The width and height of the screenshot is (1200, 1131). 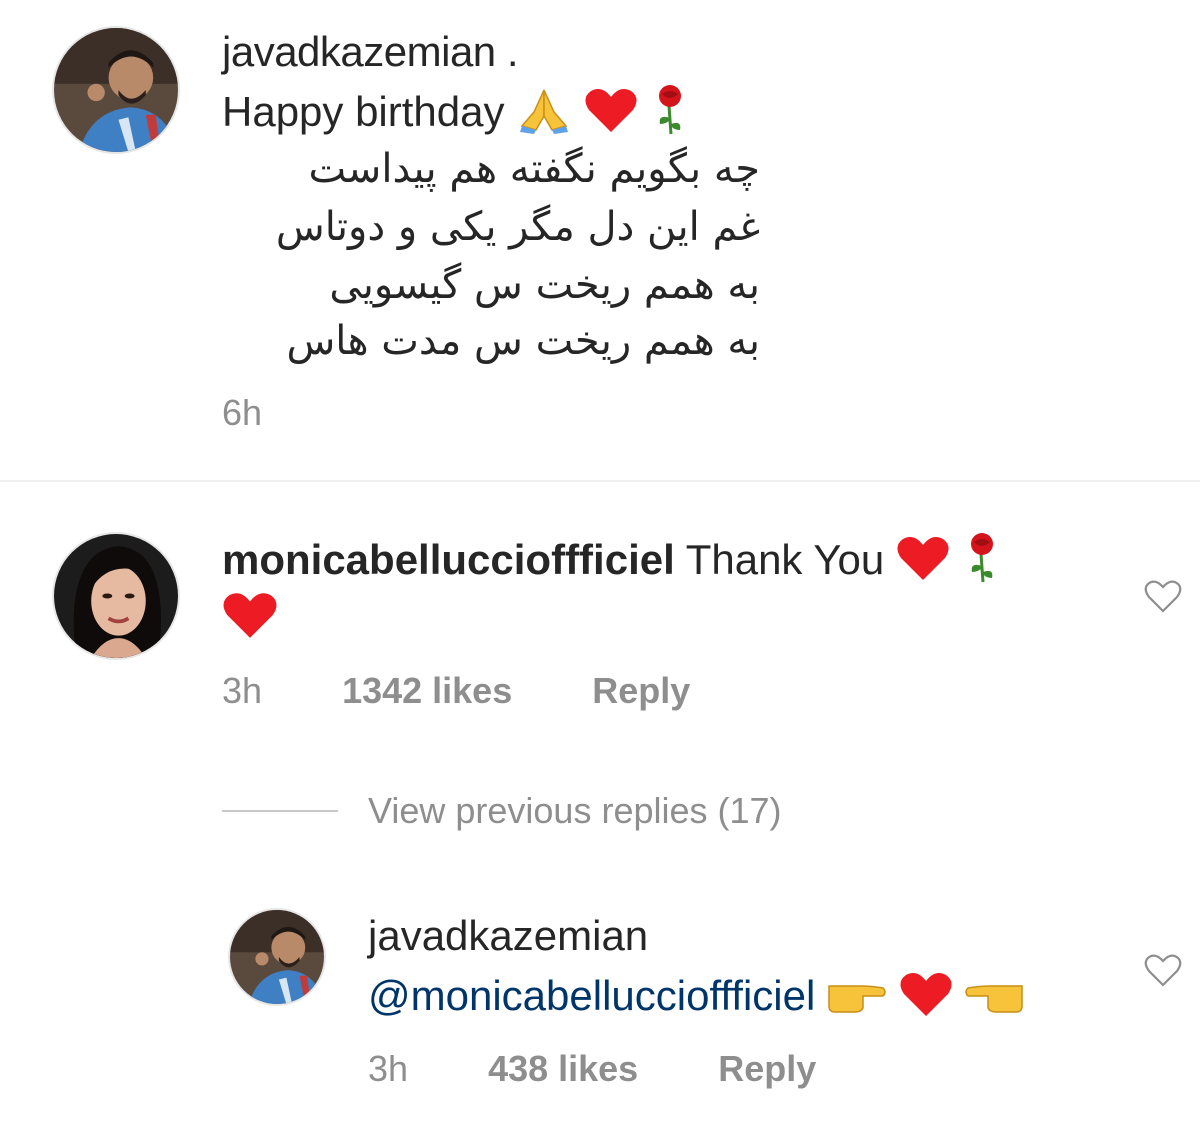 What do you see at coordinates (280, 811) in the screenshot?
I see `replies-divider-line` at bounding box center [280, 811].